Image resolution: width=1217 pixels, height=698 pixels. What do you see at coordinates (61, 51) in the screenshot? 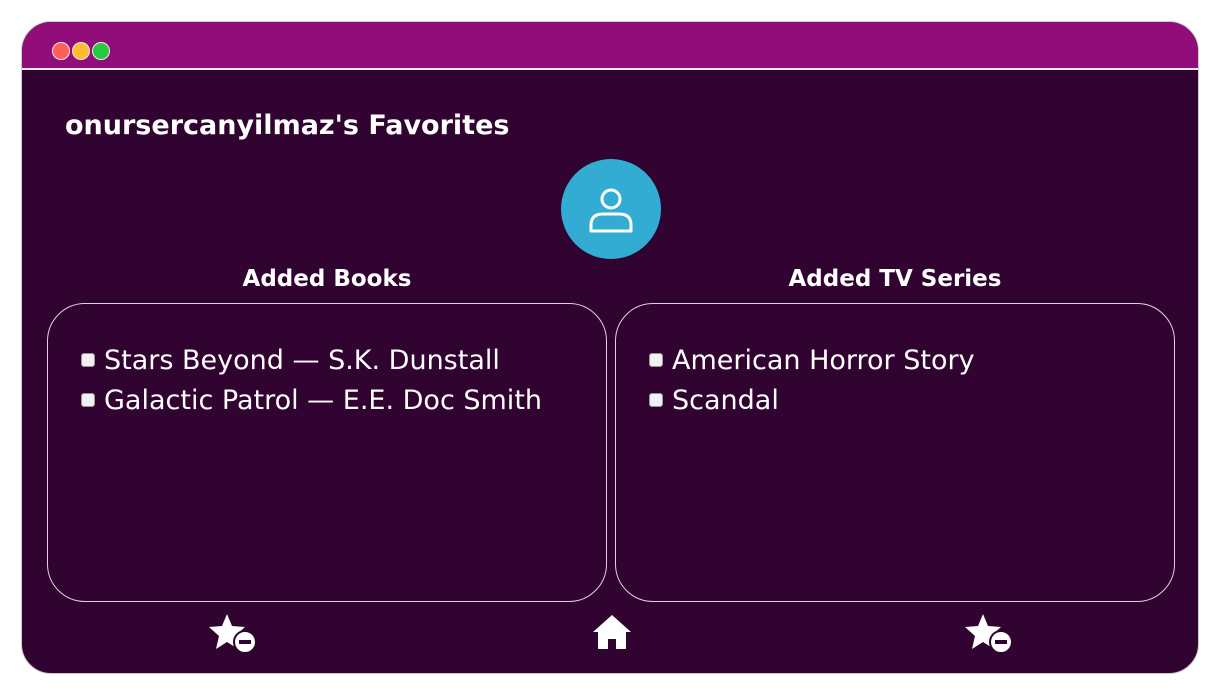
I see `close-window-button` at bounding box center [61, 51].